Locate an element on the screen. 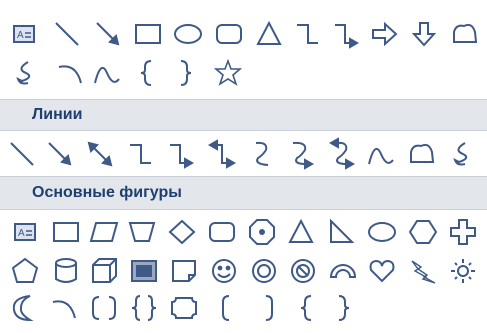 This screenshot has width=487, height=333. lines-section-header: Линии is located at coordinates (243, 115).